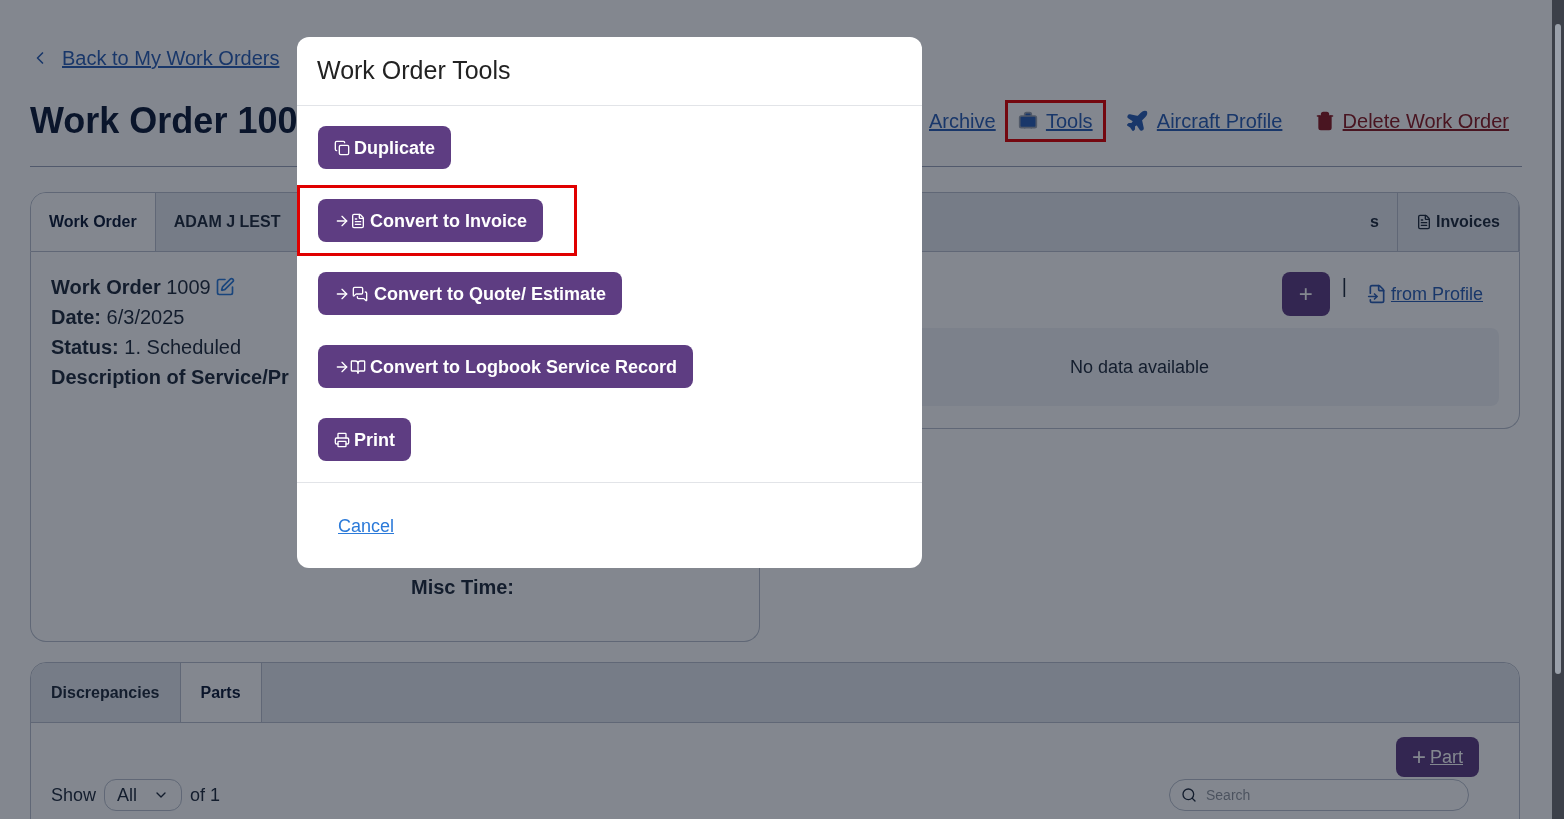 Image resolution: width=1564 pixels, height=819 pixels. What do you see at coordinates (1139, 367) in the screenshot?
I see `empty-text: No data available` at bounding box center [1139, 367].